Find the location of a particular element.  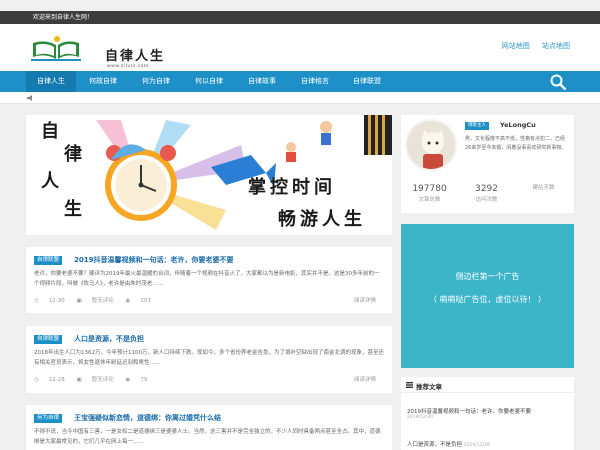

avatar is located at coordinates (431, 145).